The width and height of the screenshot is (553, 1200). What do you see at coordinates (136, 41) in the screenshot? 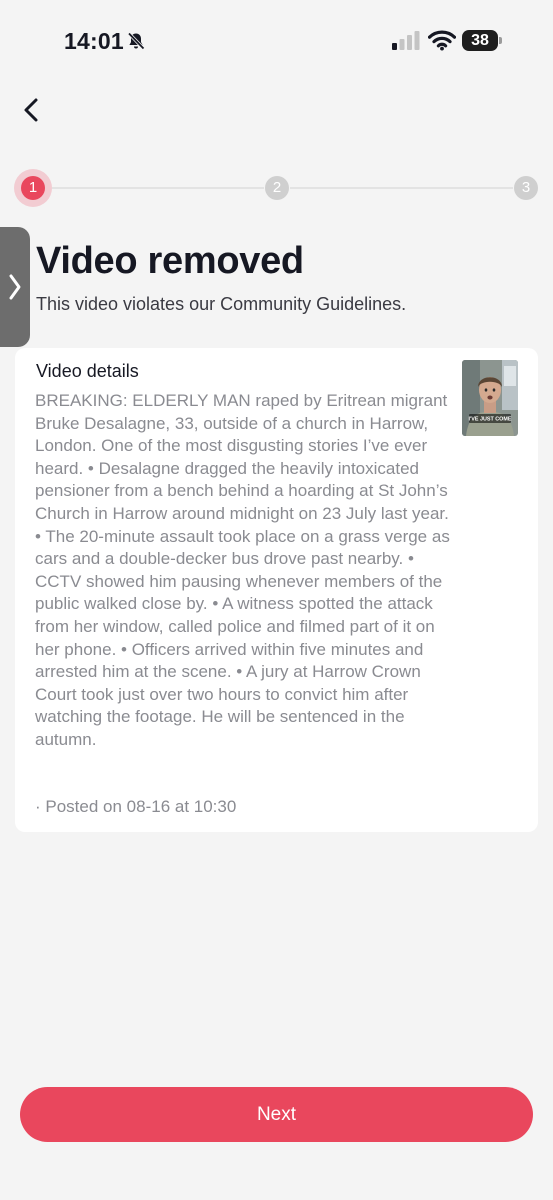
I see `bell-muted-icon` at bounding box center [136, 41].